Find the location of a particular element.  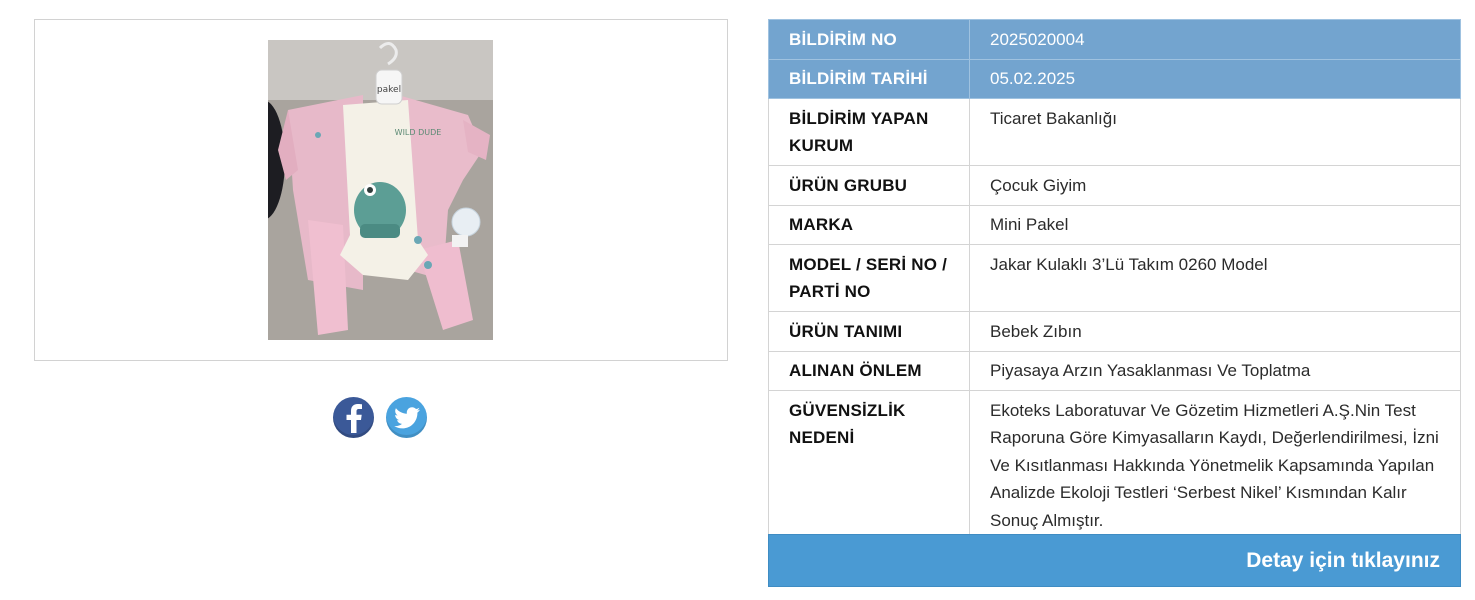

row-value: Jakar Kulaklı 3’Lü Takım 0260 Model is located at coordinates (1215, 278).